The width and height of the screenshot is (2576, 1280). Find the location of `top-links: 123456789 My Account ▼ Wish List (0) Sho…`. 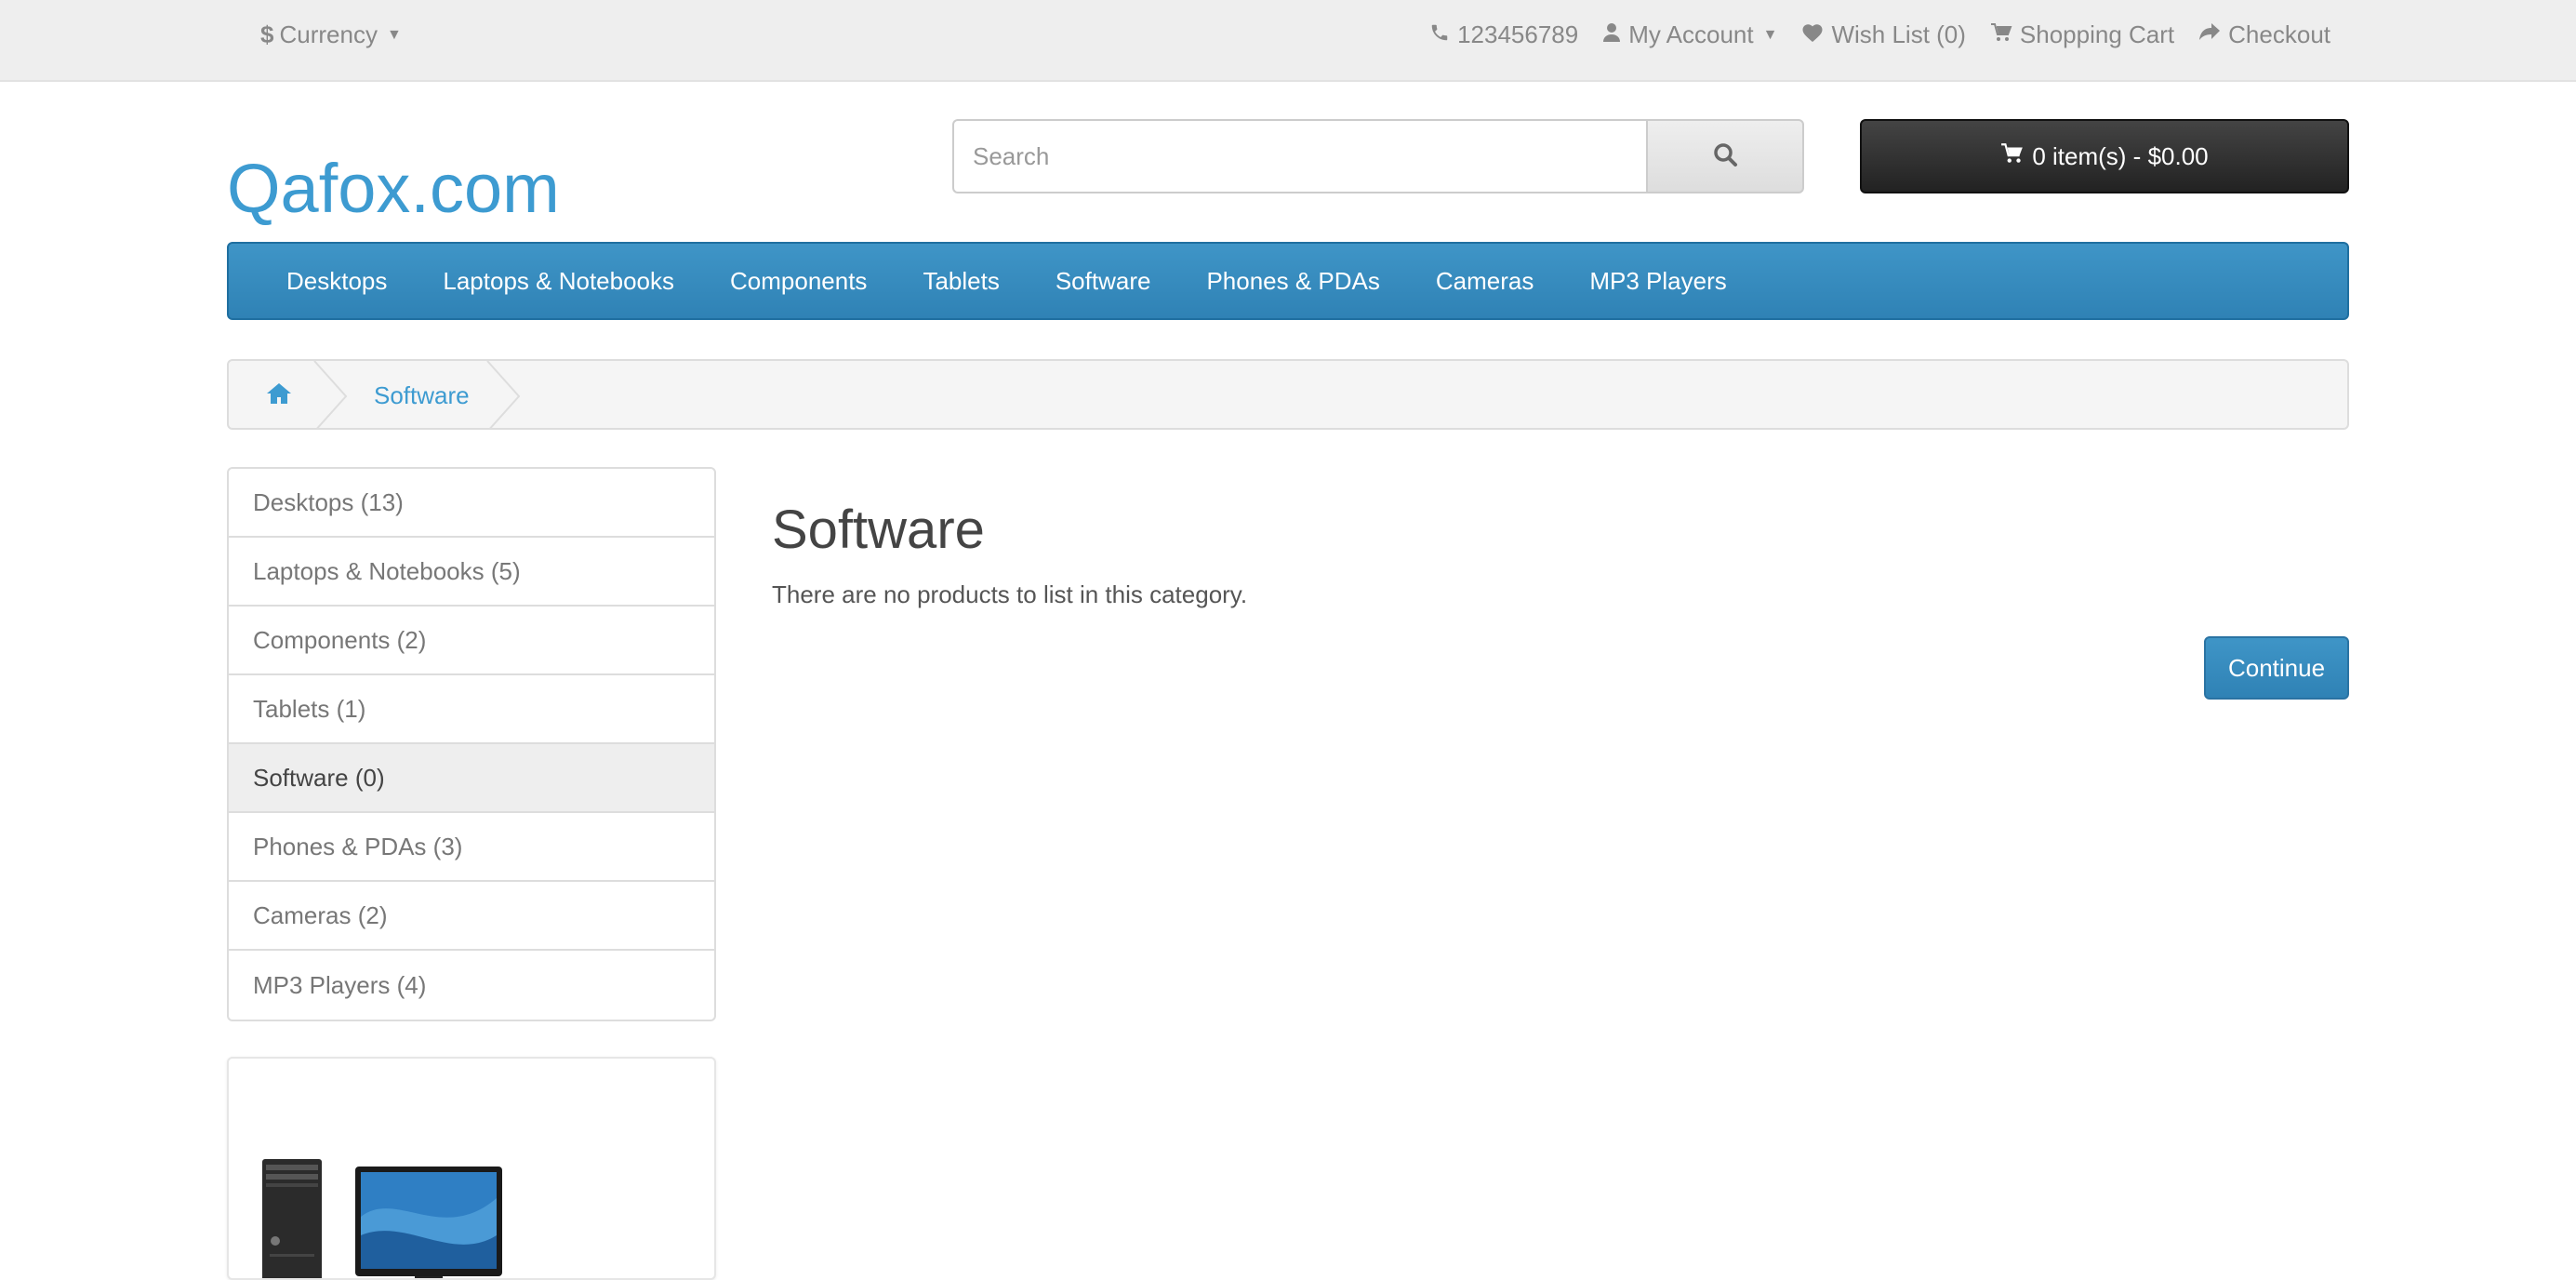

top-links: 123456789 My Account ▼ Wish List (0) Sho… is located at coordinates (1879, 34).